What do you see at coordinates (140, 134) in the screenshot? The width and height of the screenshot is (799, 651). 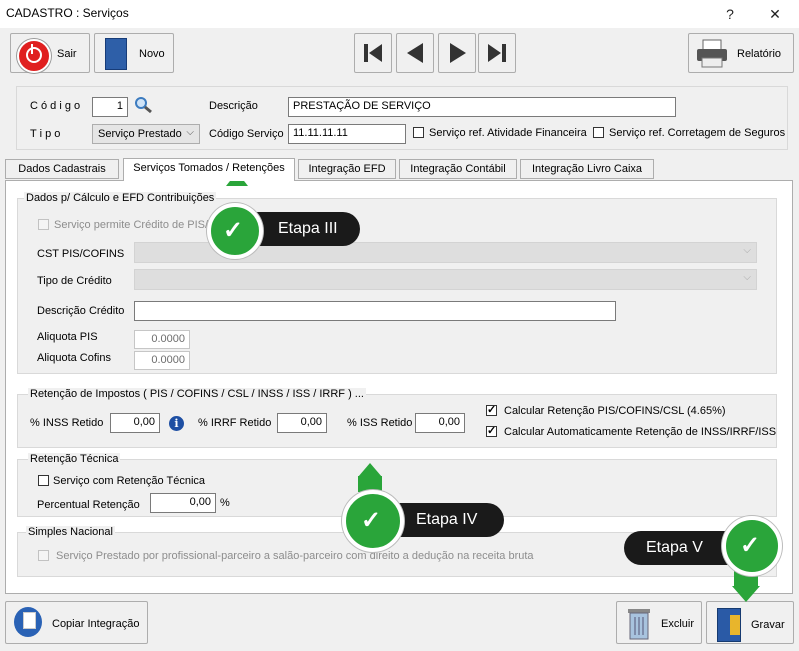 I see `tipo-value: Serviço Prestado` at bounding box center [140, 134].